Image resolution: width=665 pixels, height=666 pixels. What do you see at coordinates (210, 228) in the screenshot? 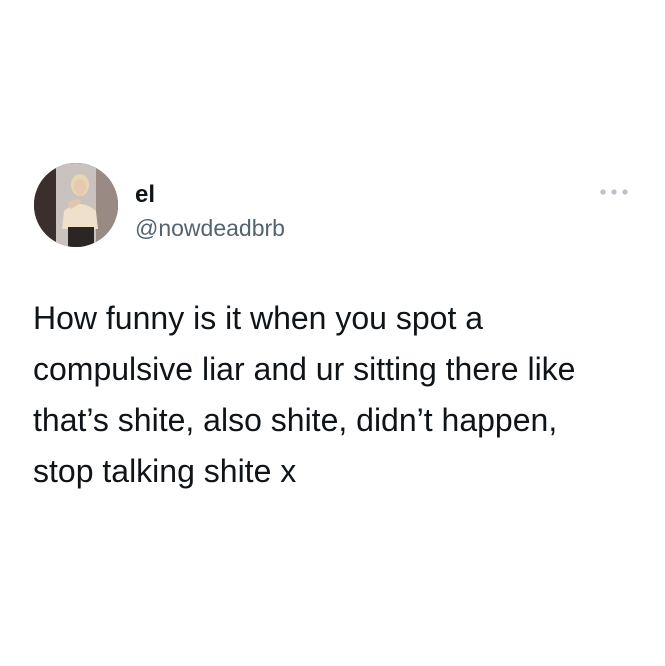
I see `author-handle: @nowdeadbrb` at bounding box center [210, 228].